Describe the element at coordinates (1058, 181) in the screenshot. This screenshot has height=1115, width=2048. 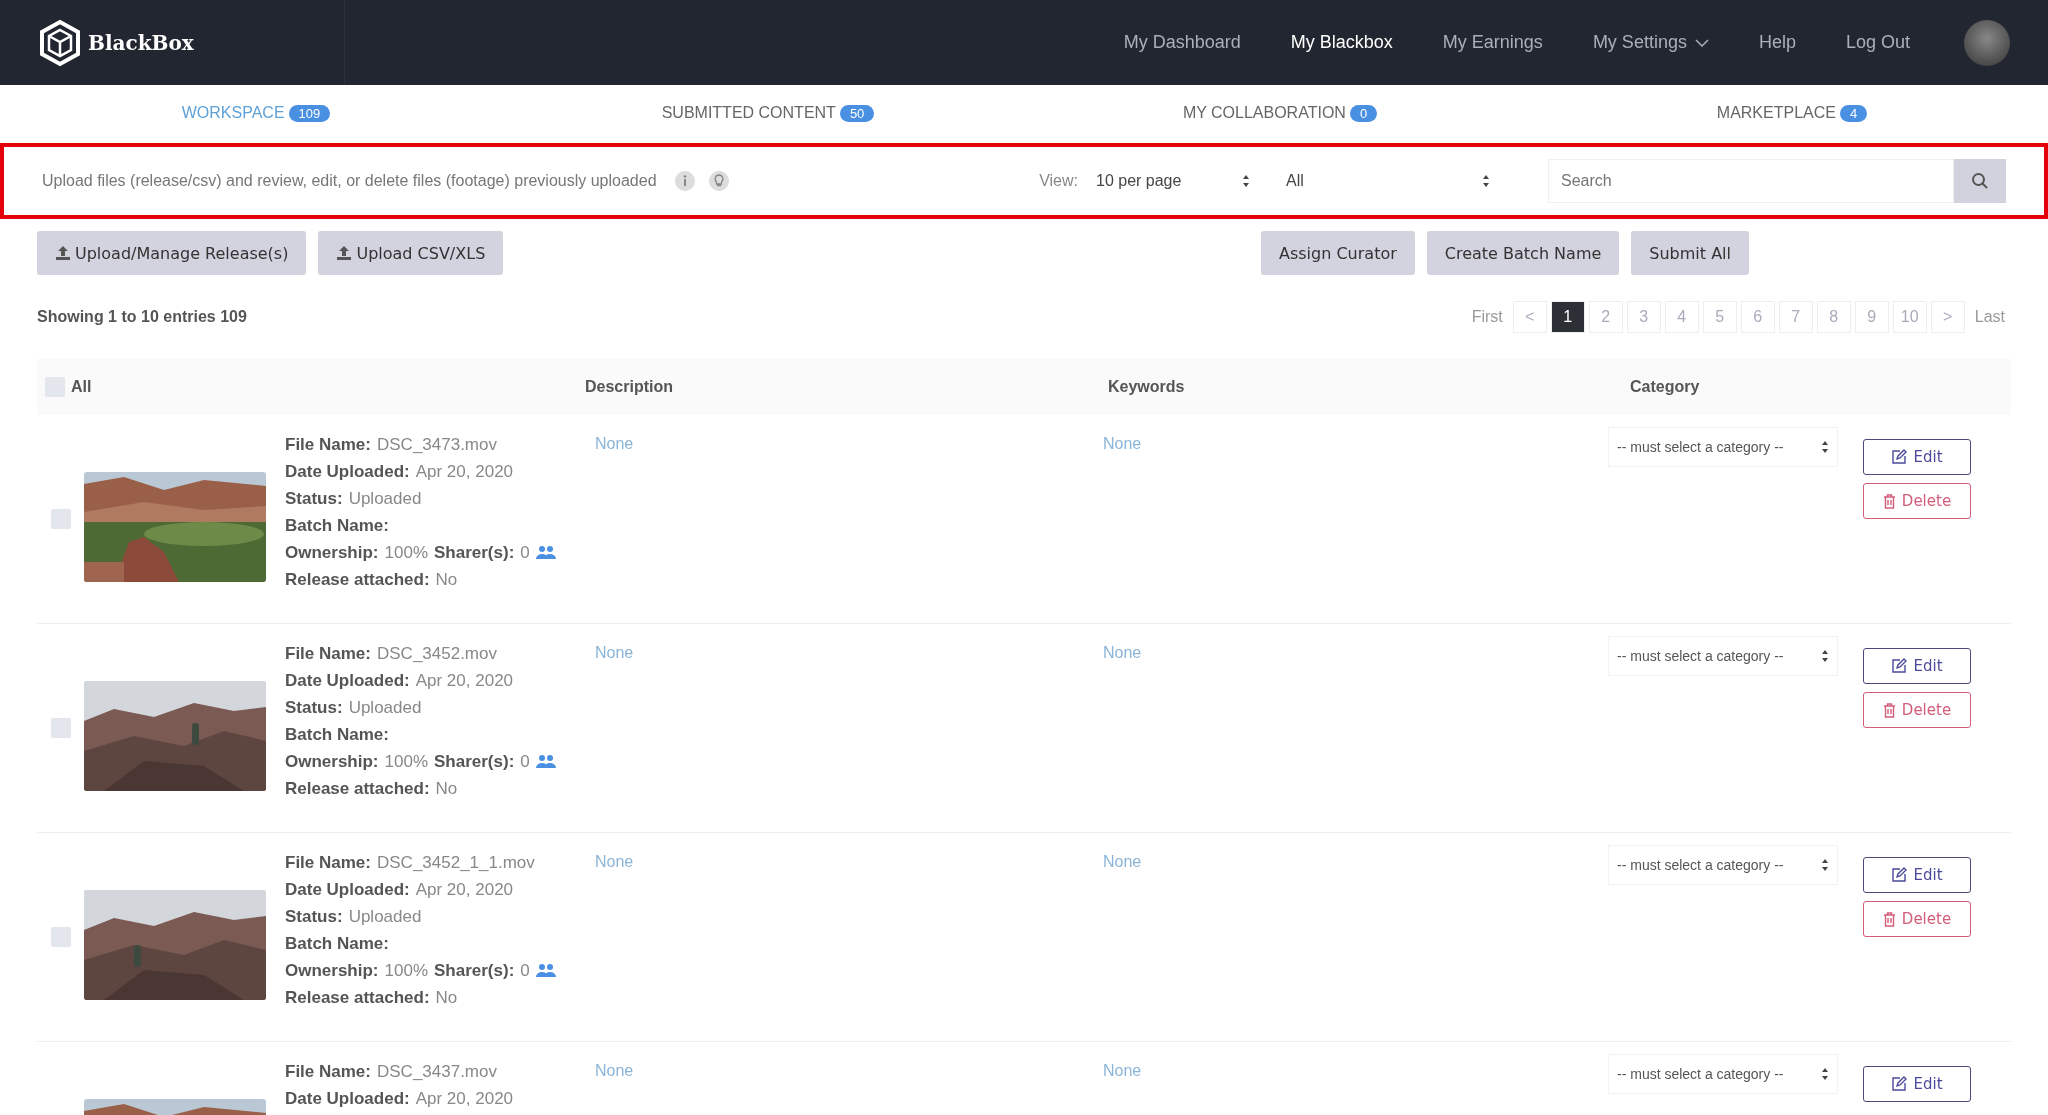
I see `view-label: View:` at that location.